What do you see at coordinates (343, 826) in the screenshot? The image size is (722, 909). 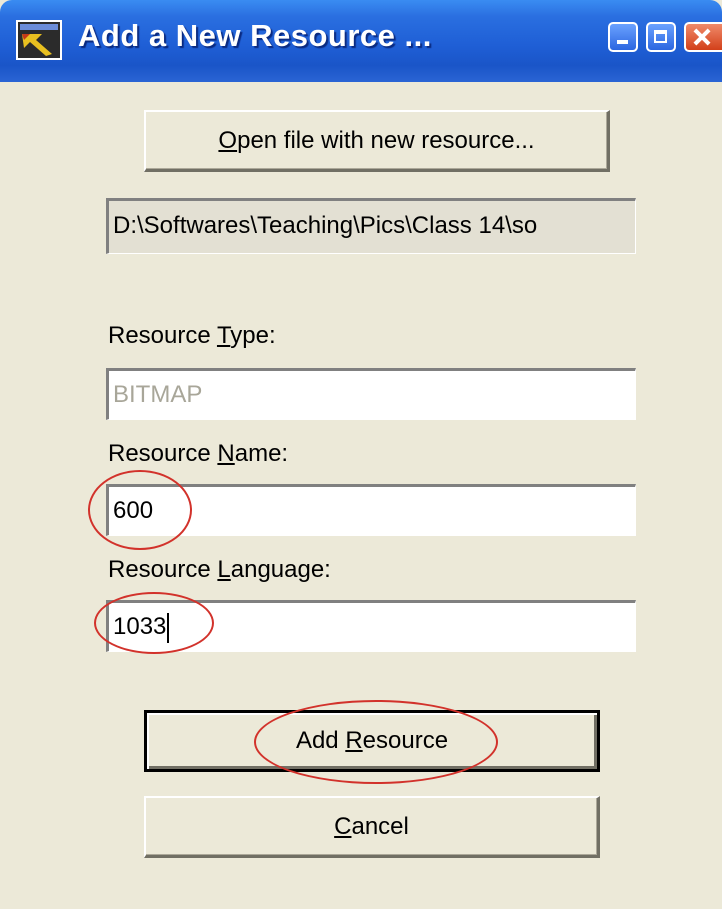 I see `cancel-mnemonic: C` at bounding box center [343, 826].